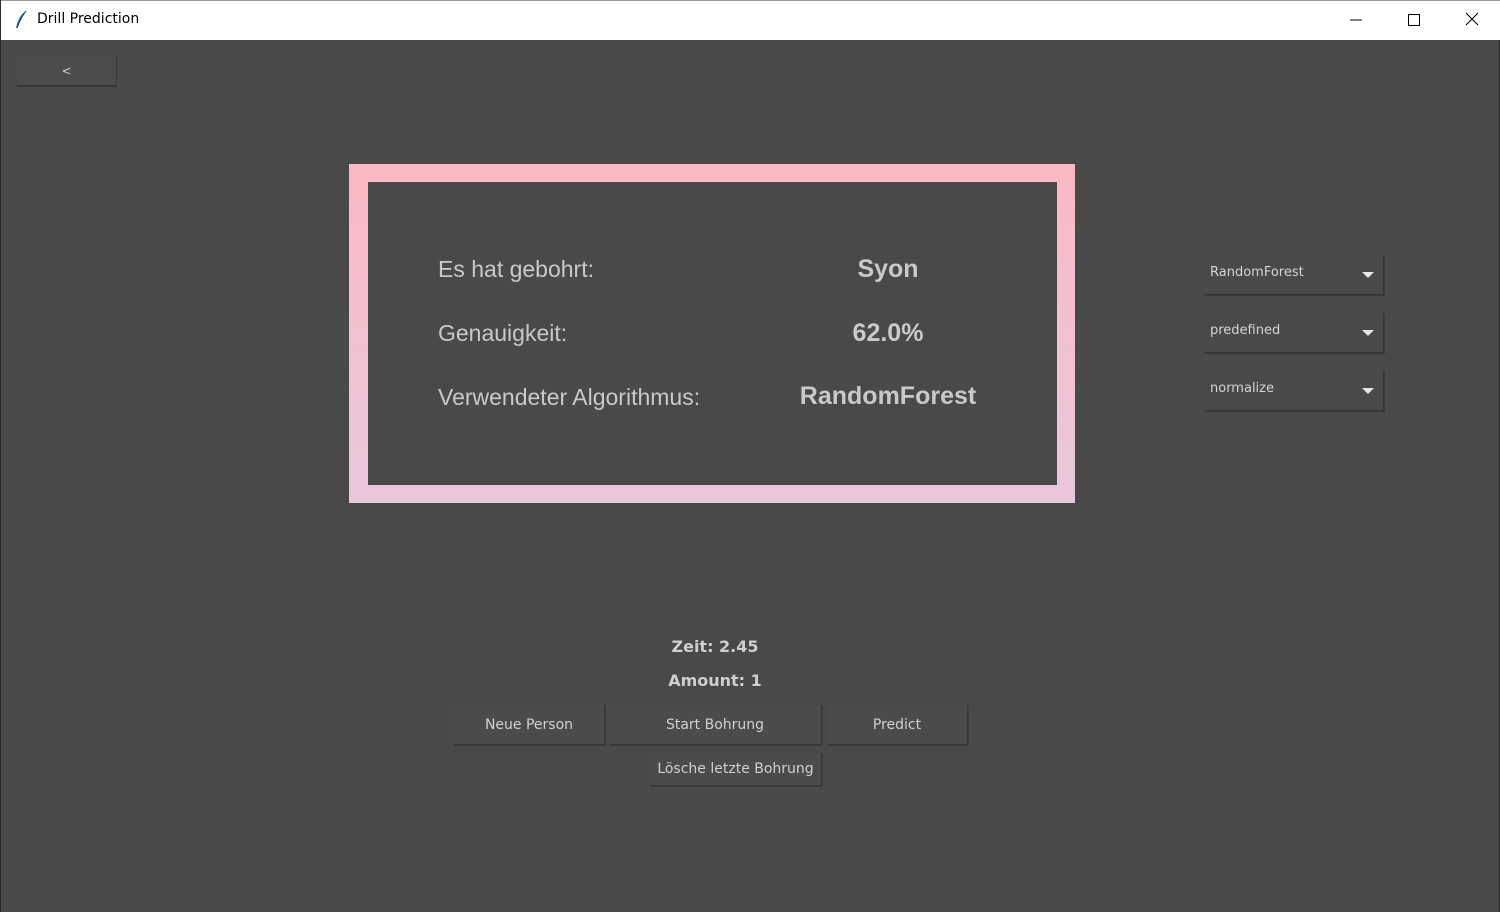  I want to click on preprocessing-select-value: normalize, so click(1242, 388).